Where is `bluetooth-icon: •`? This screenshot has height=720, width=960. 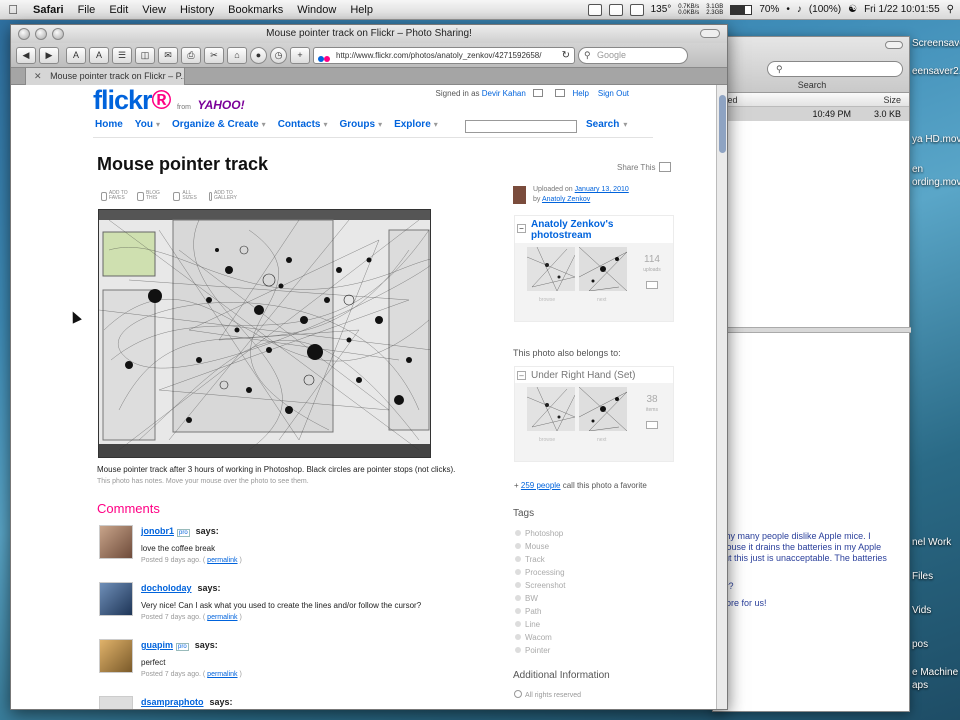 bluetooth-icon: • is located at coordinates (788, 9).